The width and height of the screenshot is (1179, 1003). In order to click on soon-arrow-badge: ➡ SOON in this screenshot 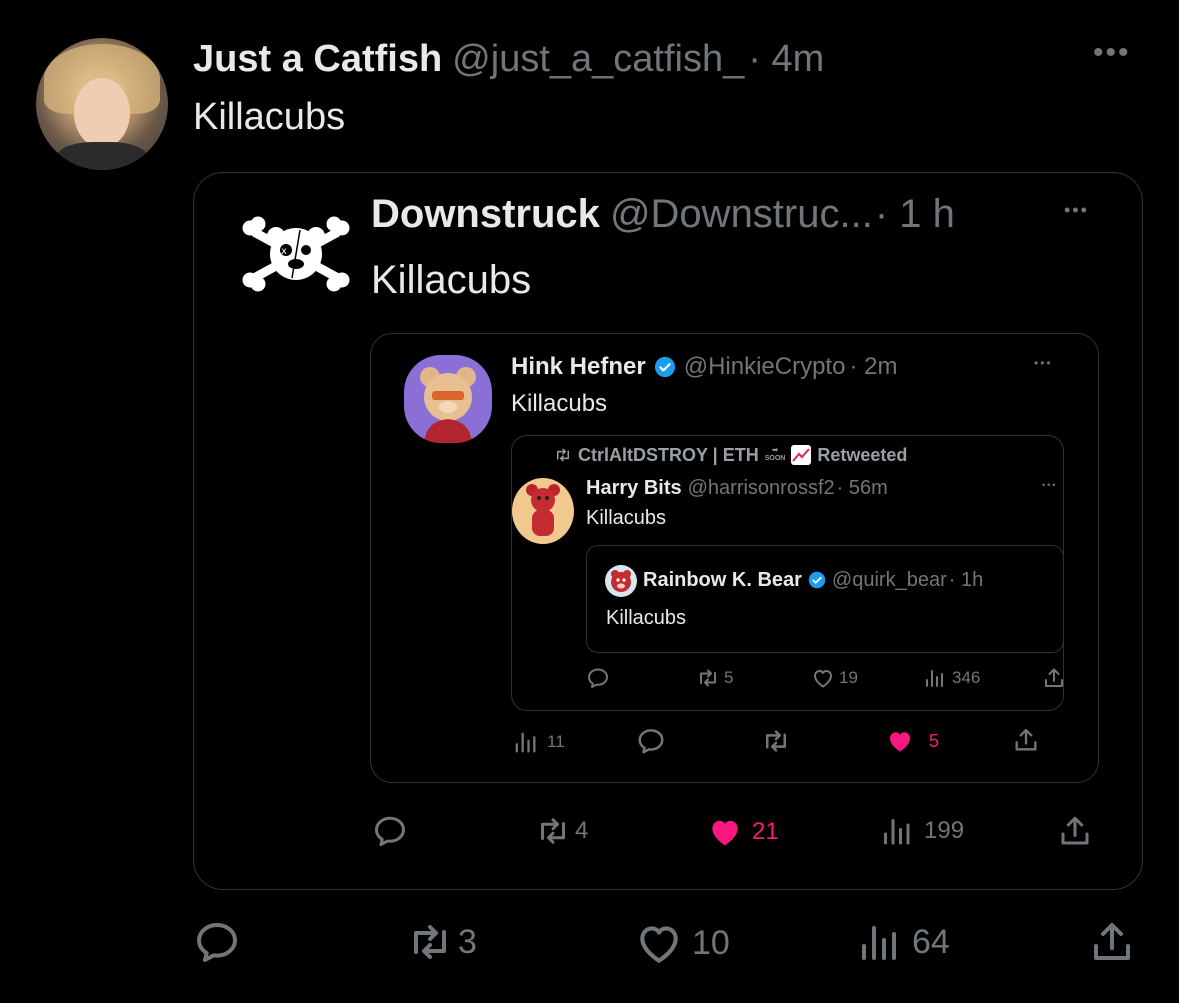, I will do `click(775, 454)`.